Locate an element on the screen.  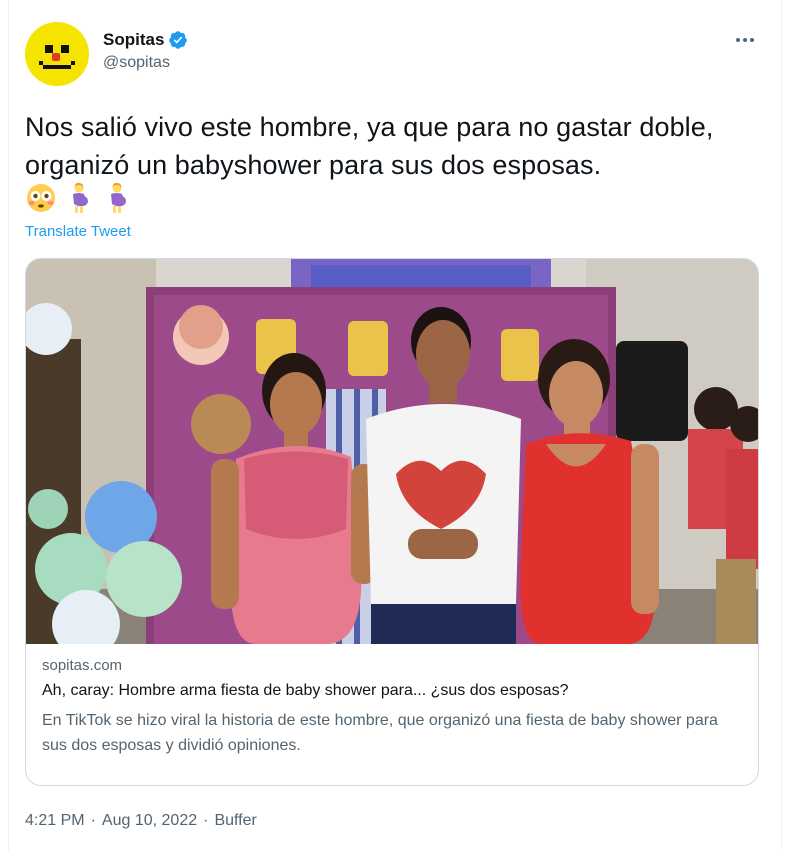
avatar-left-eye is located at coordinates (49, 49).